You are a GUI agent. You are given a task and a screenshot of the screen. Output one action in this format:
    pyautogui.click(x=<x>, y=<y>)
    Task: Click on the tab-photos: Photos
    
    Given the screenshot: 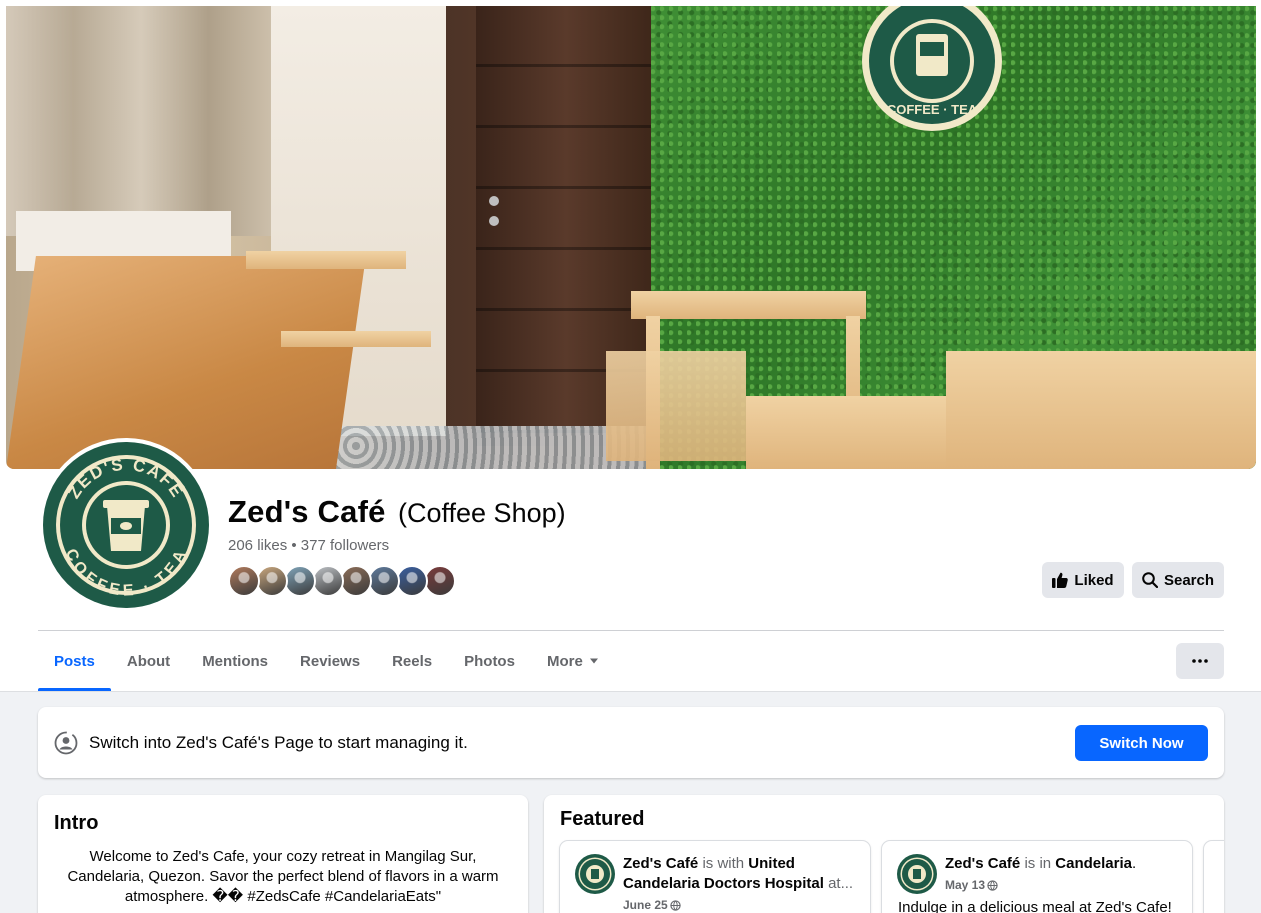 What is the action you would take?
    pyautogui.click(x=489, y=661)
    